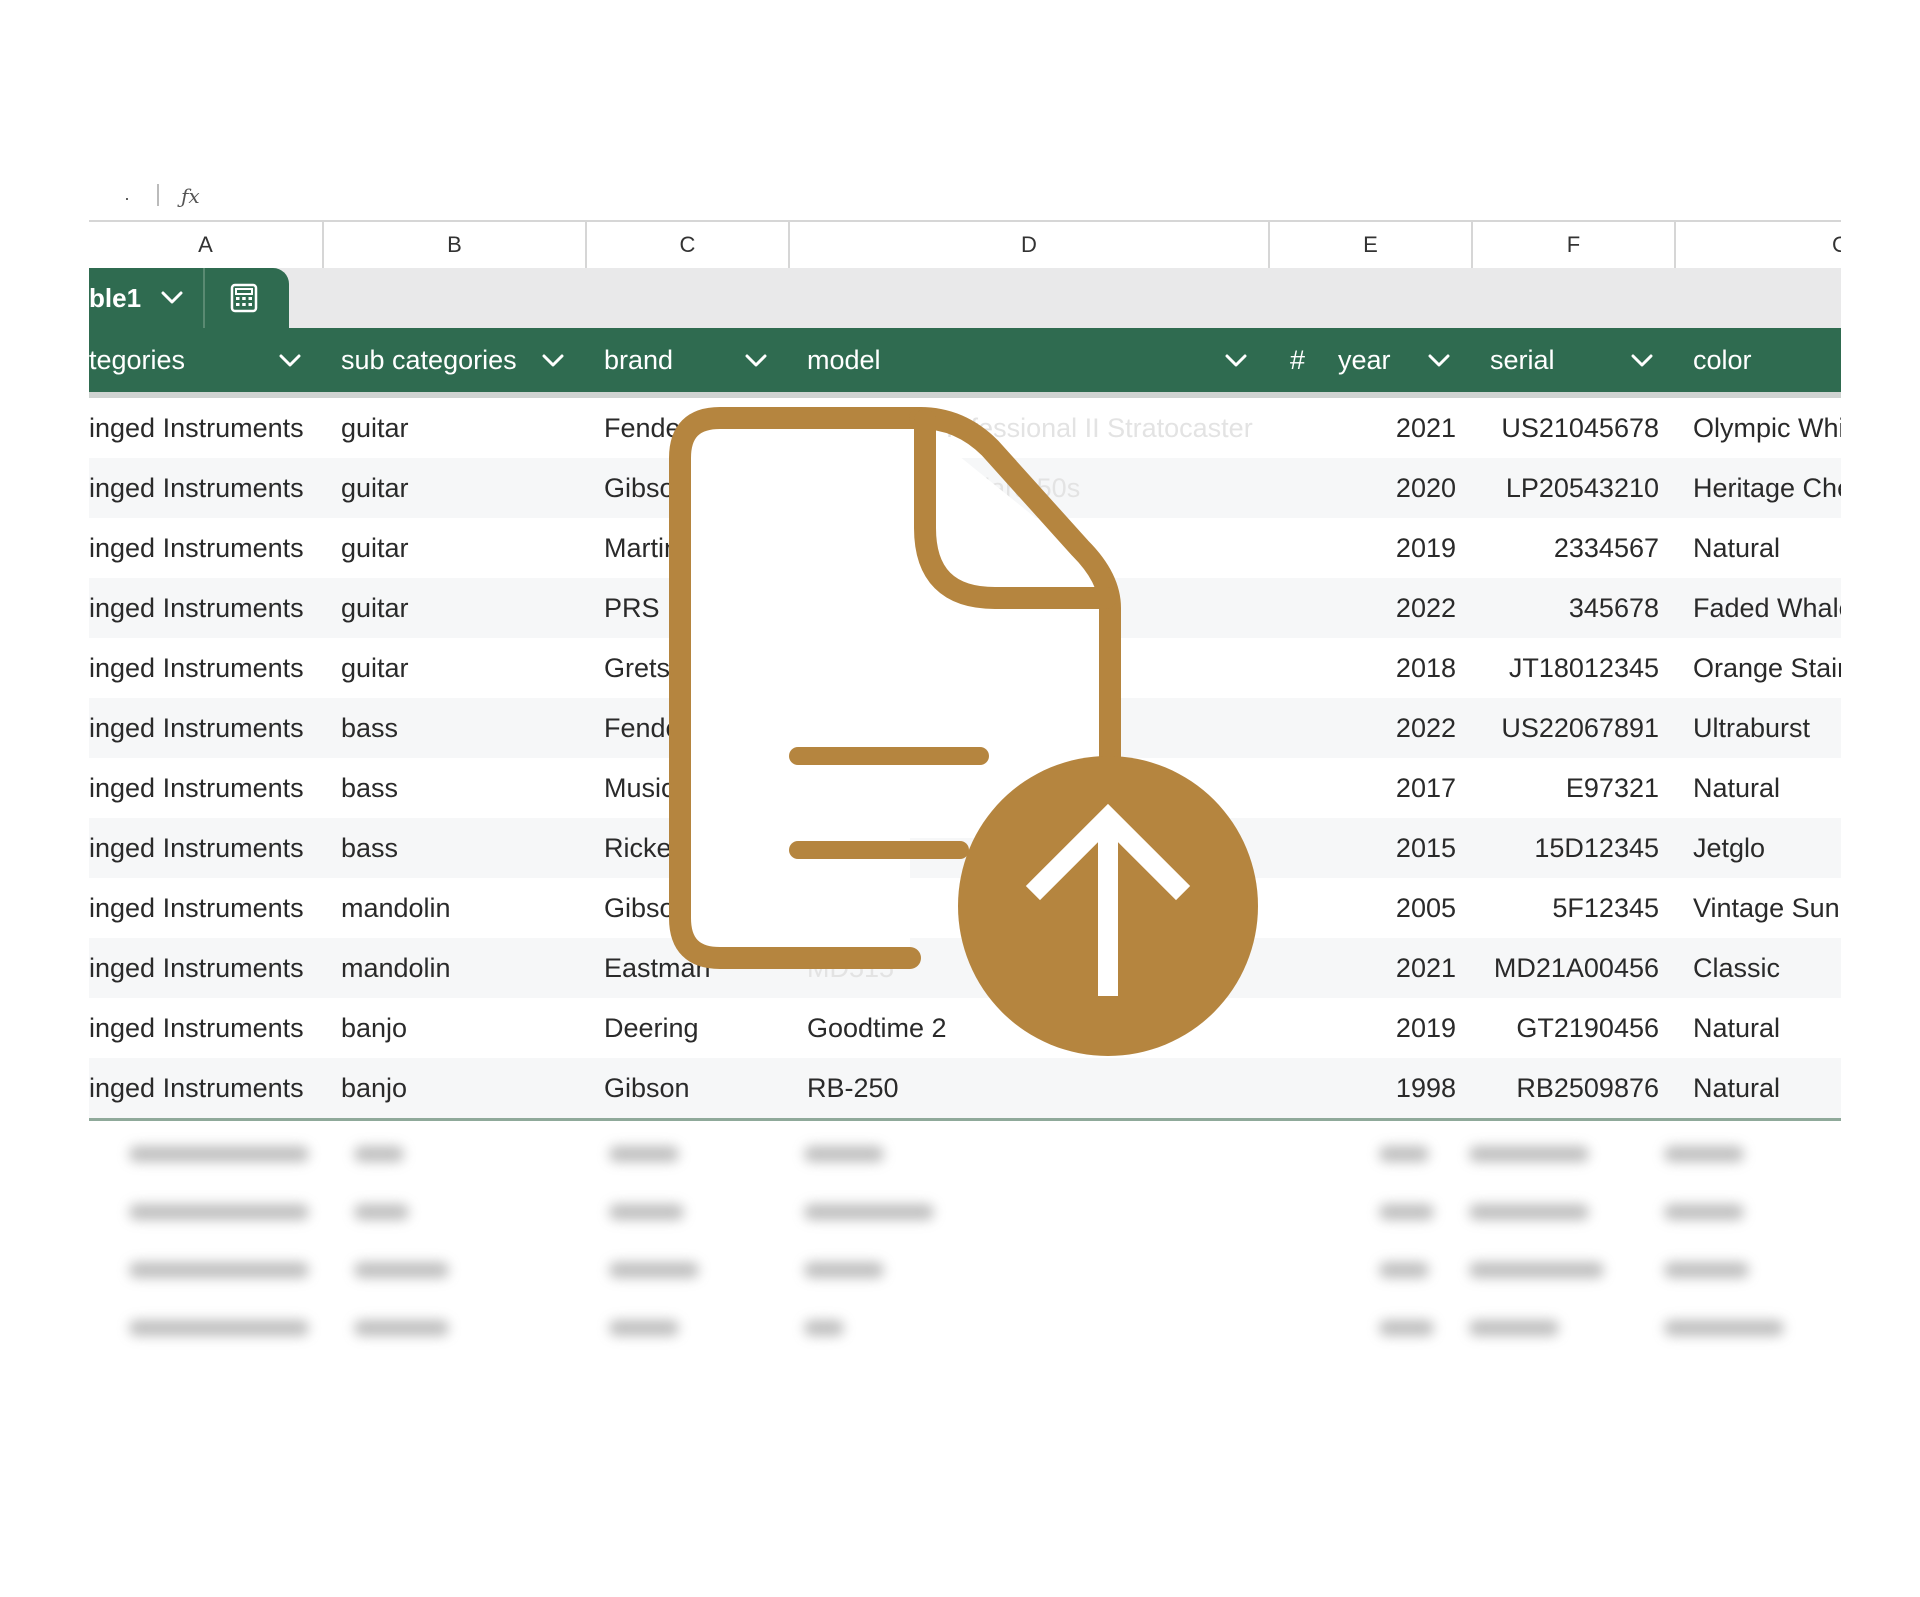 The height and width of the screenshot is (1597, 1920). Describe the element at coordinates (1574, 668) in the screenshot. I see `cell-serial: JT18012345` at that location.